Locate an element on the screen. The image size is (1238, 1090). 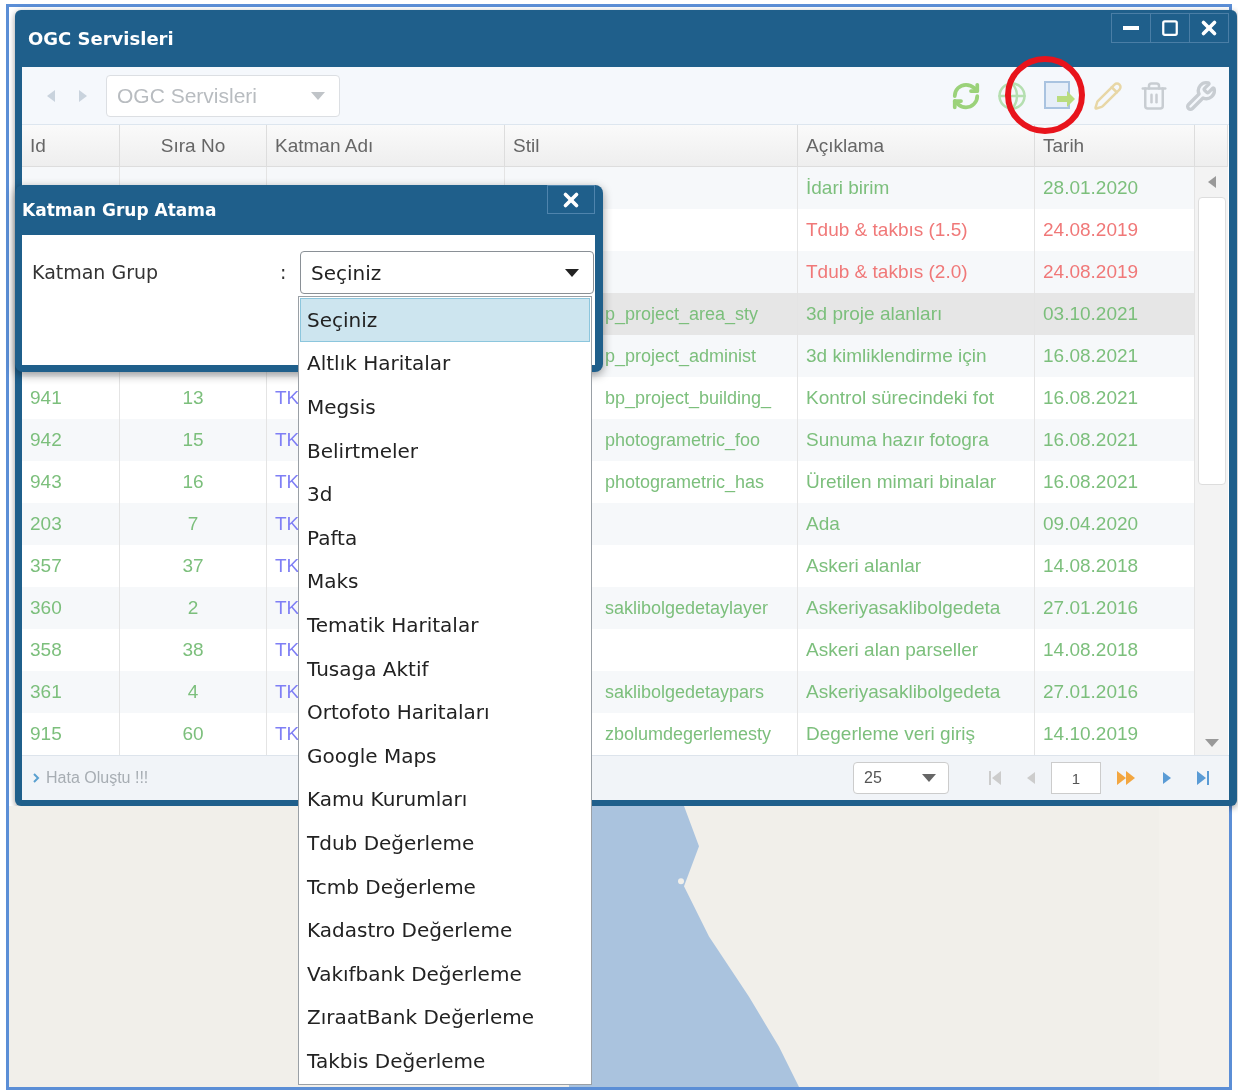
maximize-icon is located at coordinates (1170, 28).